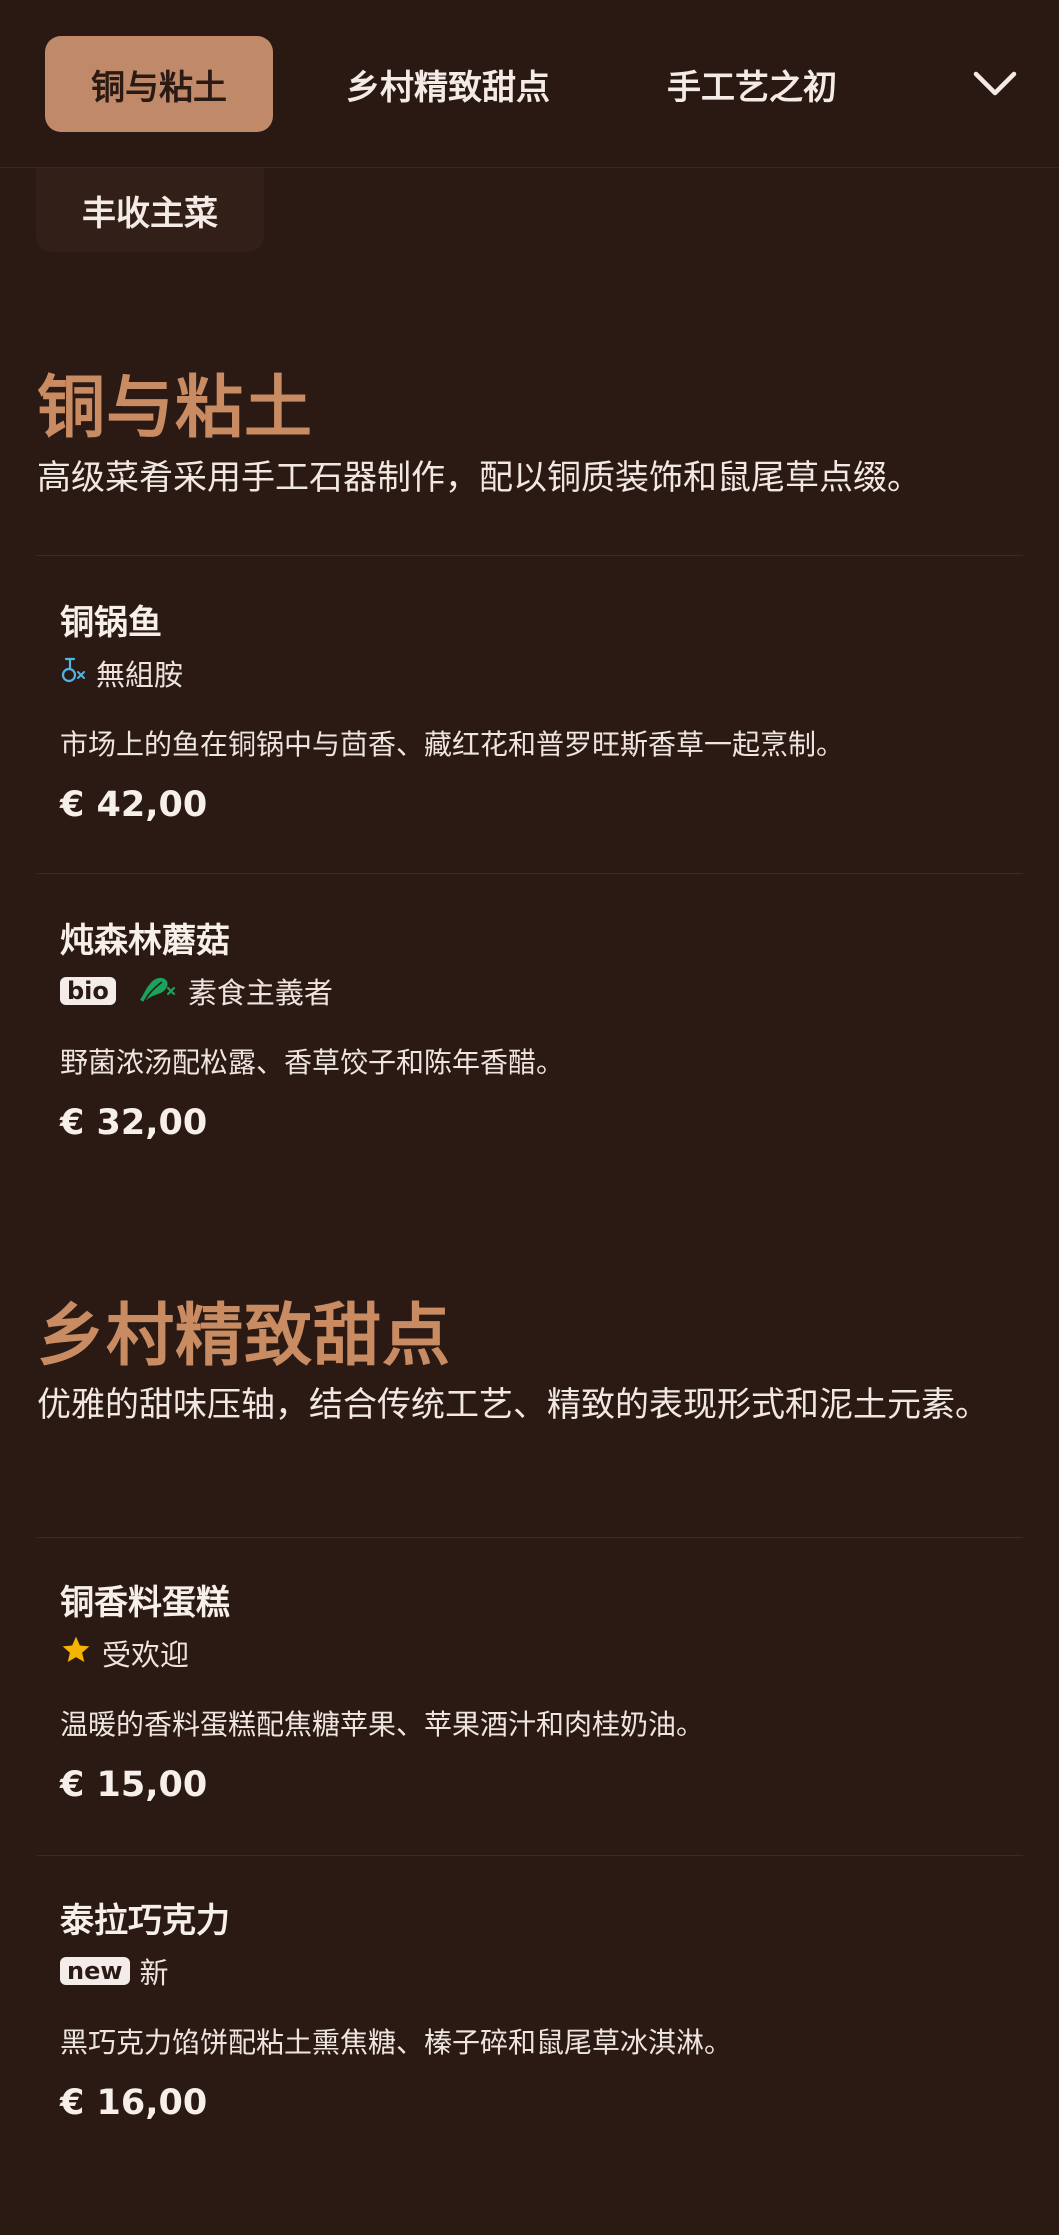 The width and height of the screenshot is (1059, 2235). Describe the element at coordinates (752, 84) in the screenshot. I see `tab-craft-beginnings: 手工艺之初` at that location.